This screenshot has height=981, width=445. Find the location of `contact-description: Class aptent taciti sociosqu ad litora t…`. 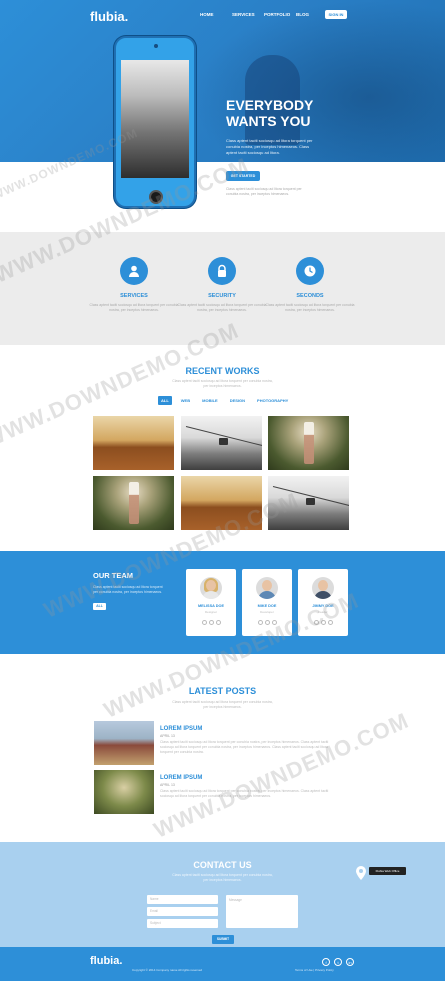

contact-description: Class aptent taciti sociosqu ad litora t… is located at coordinates (222, 877).